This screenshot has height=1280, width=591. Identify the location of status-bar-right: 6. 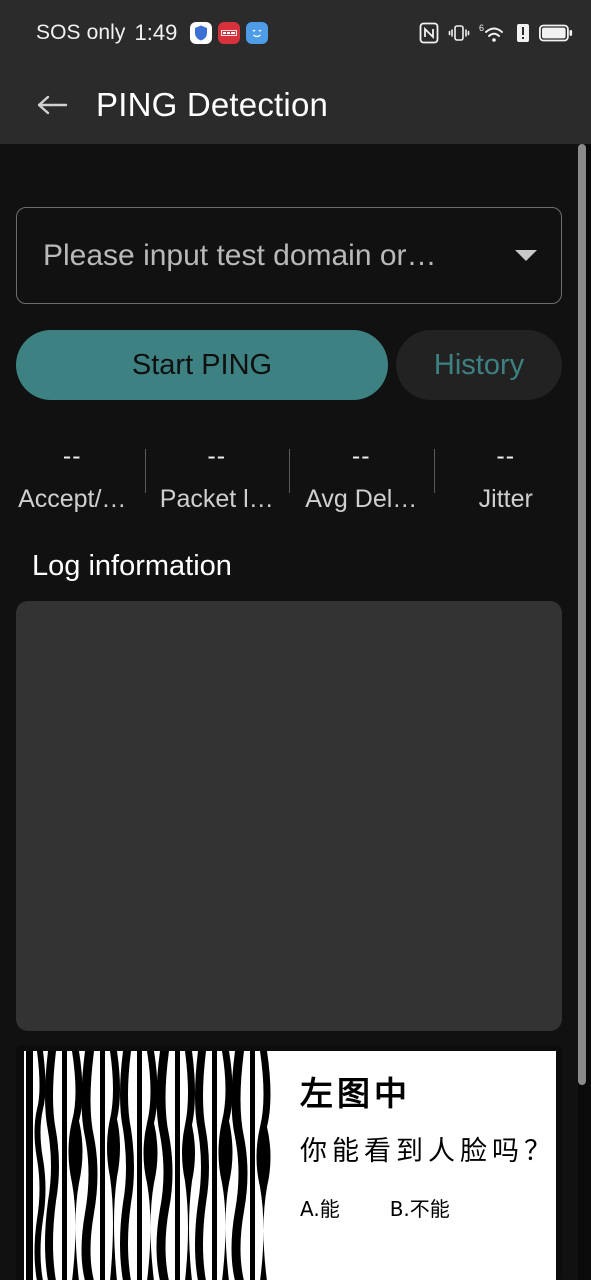
(496, 33).